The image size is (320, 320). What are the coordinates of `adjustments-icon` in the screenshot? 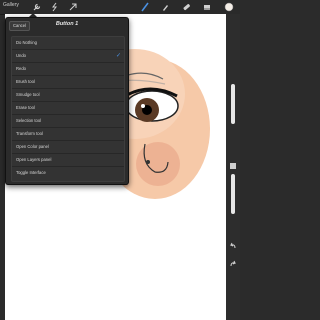 It's located at (55, 7).